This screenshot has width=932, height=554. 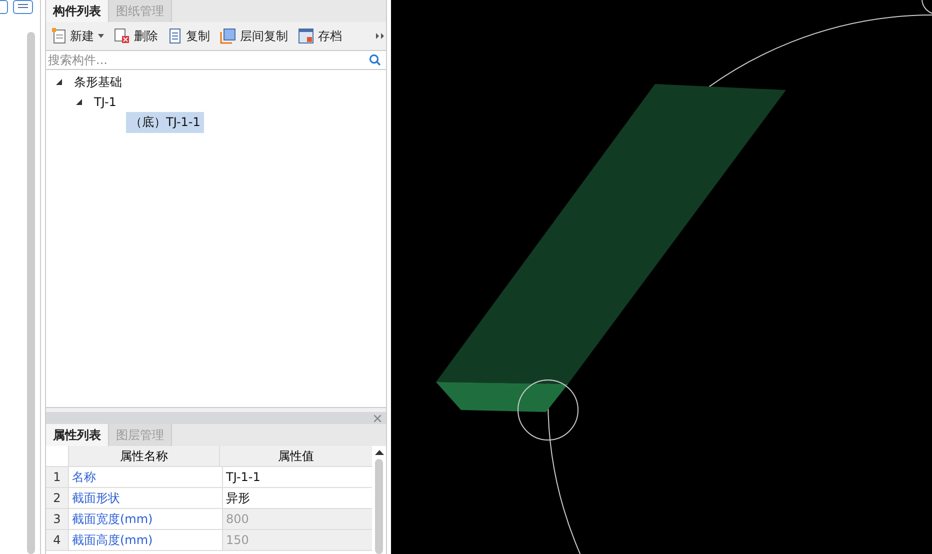 What do you see at coordinates (320, 36) in the screenshot?
I see `save-button: 存档` at bounding box center [320, 36].